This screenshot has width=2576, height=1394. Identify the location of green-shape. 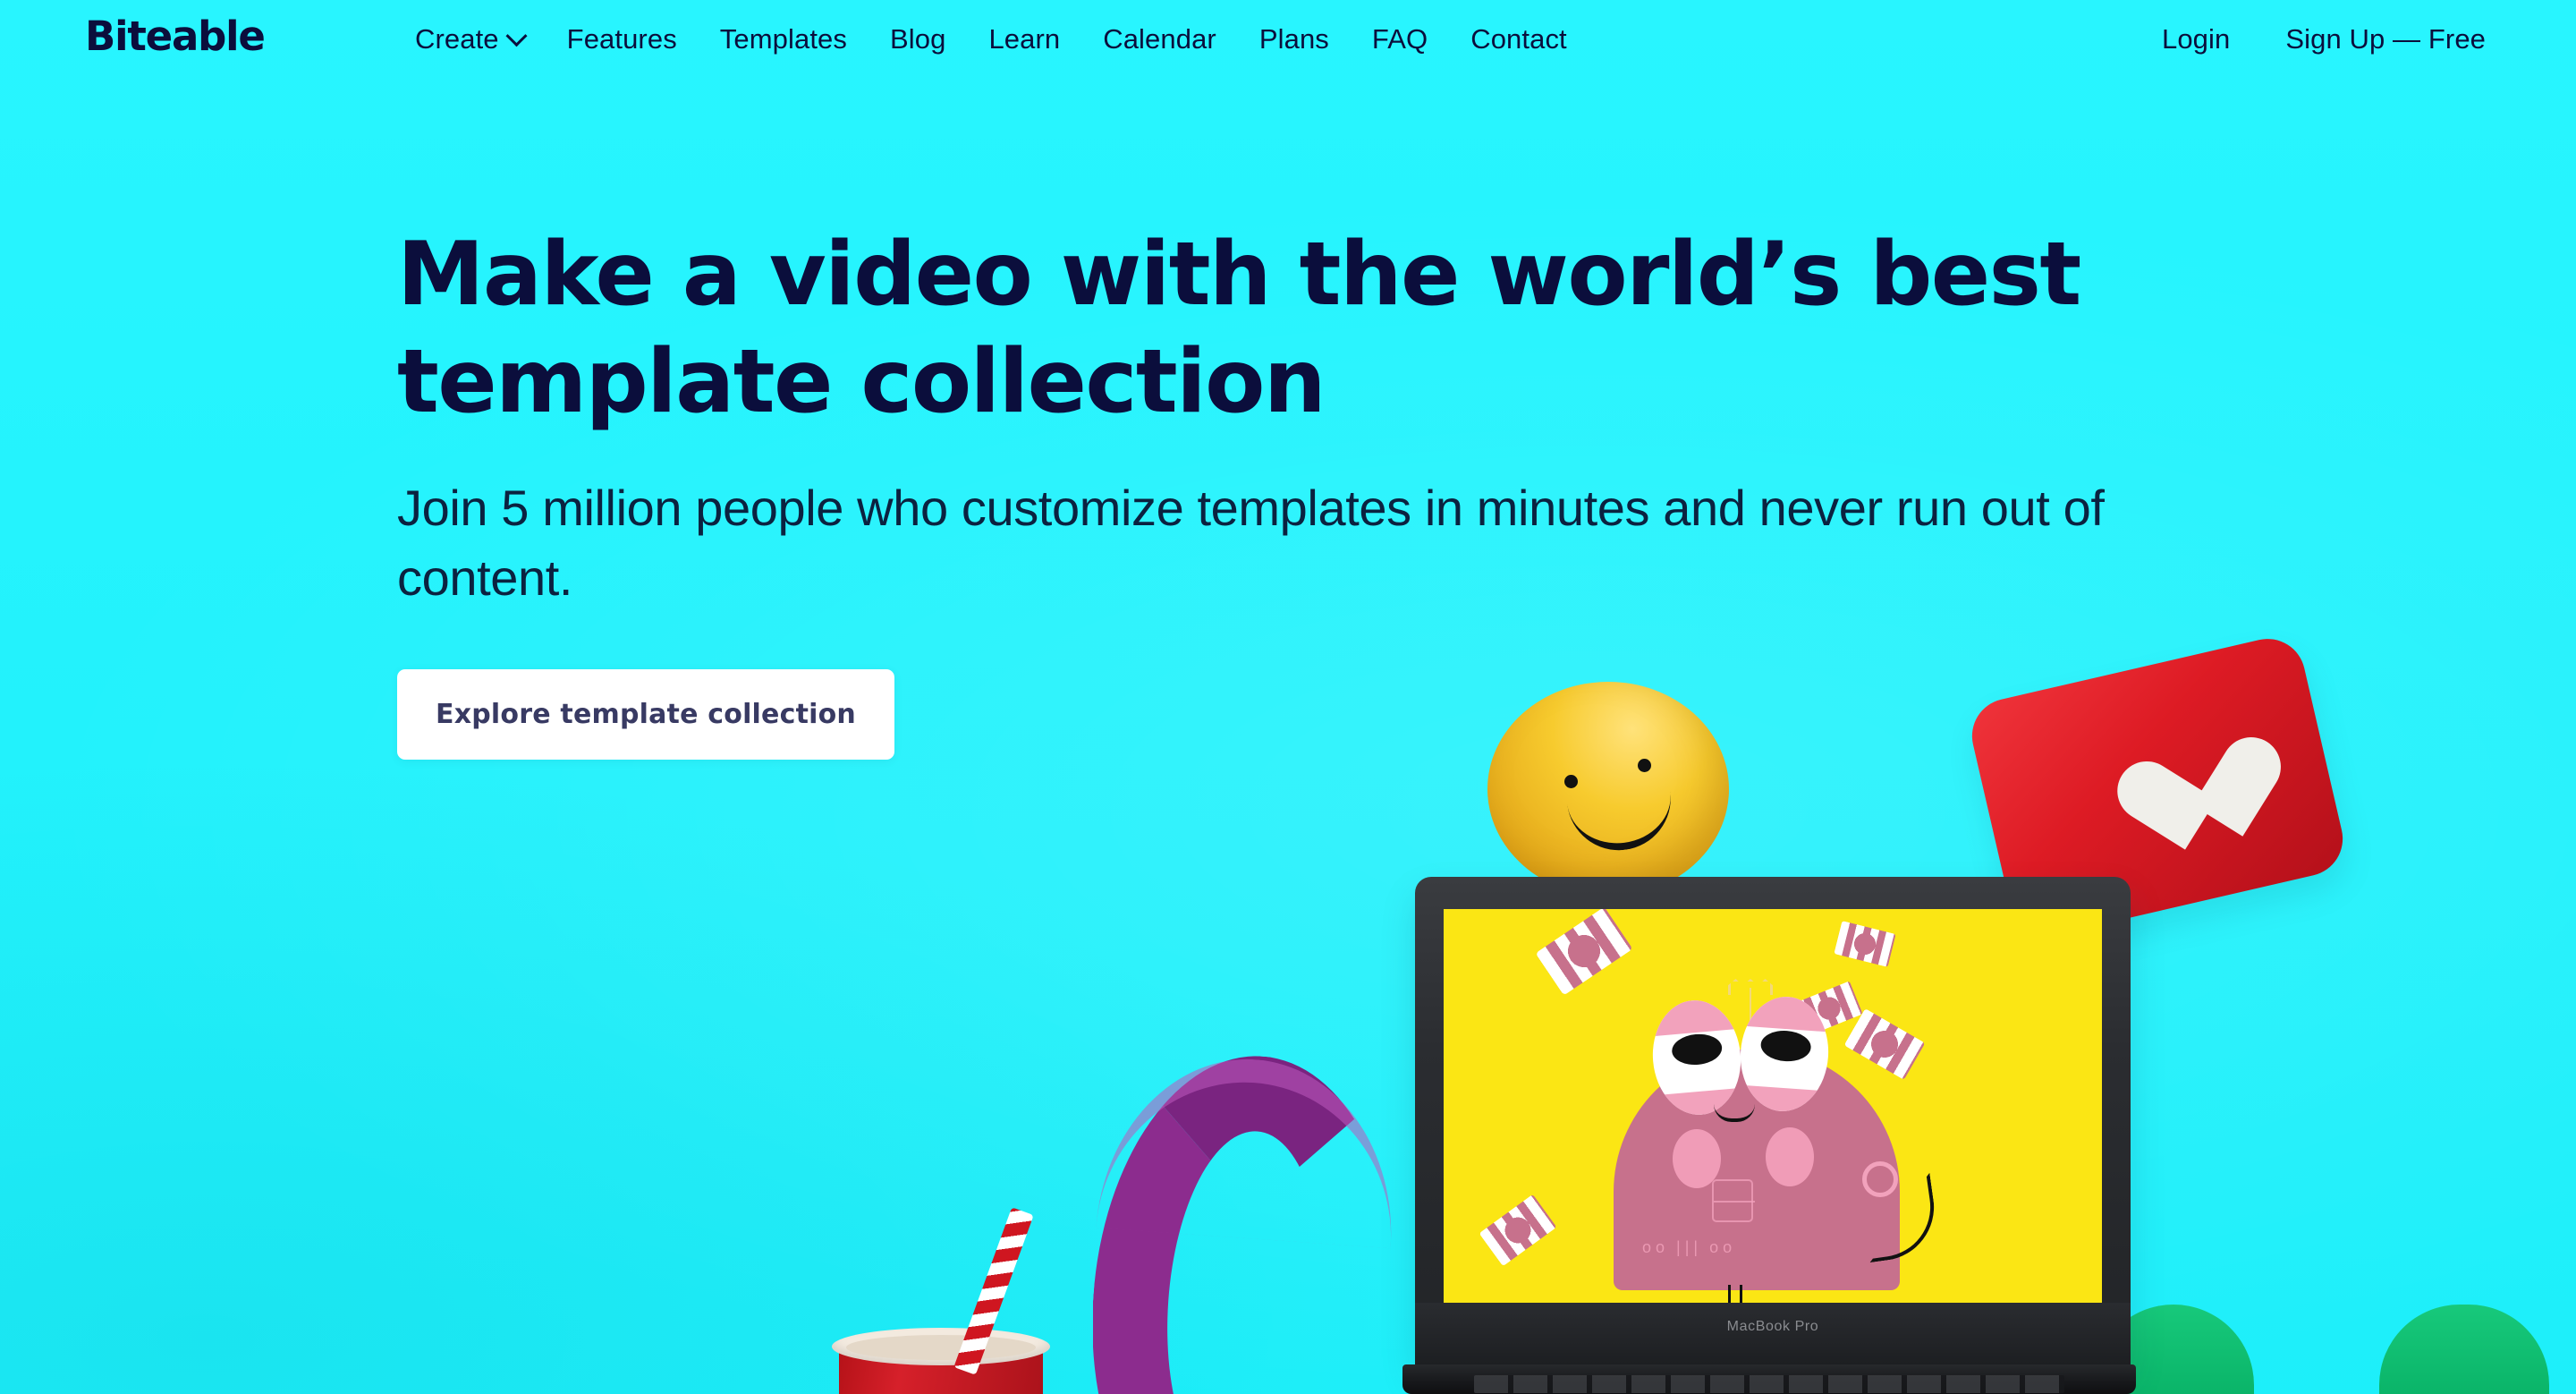
(2464, 1349).